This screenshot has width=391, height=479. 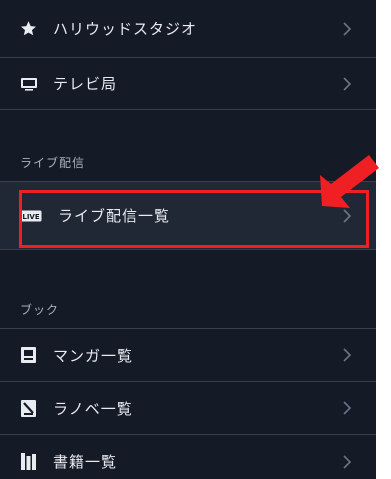 I want to click on menu-item-label: マンガ一覧, so click(x=93, y=355).